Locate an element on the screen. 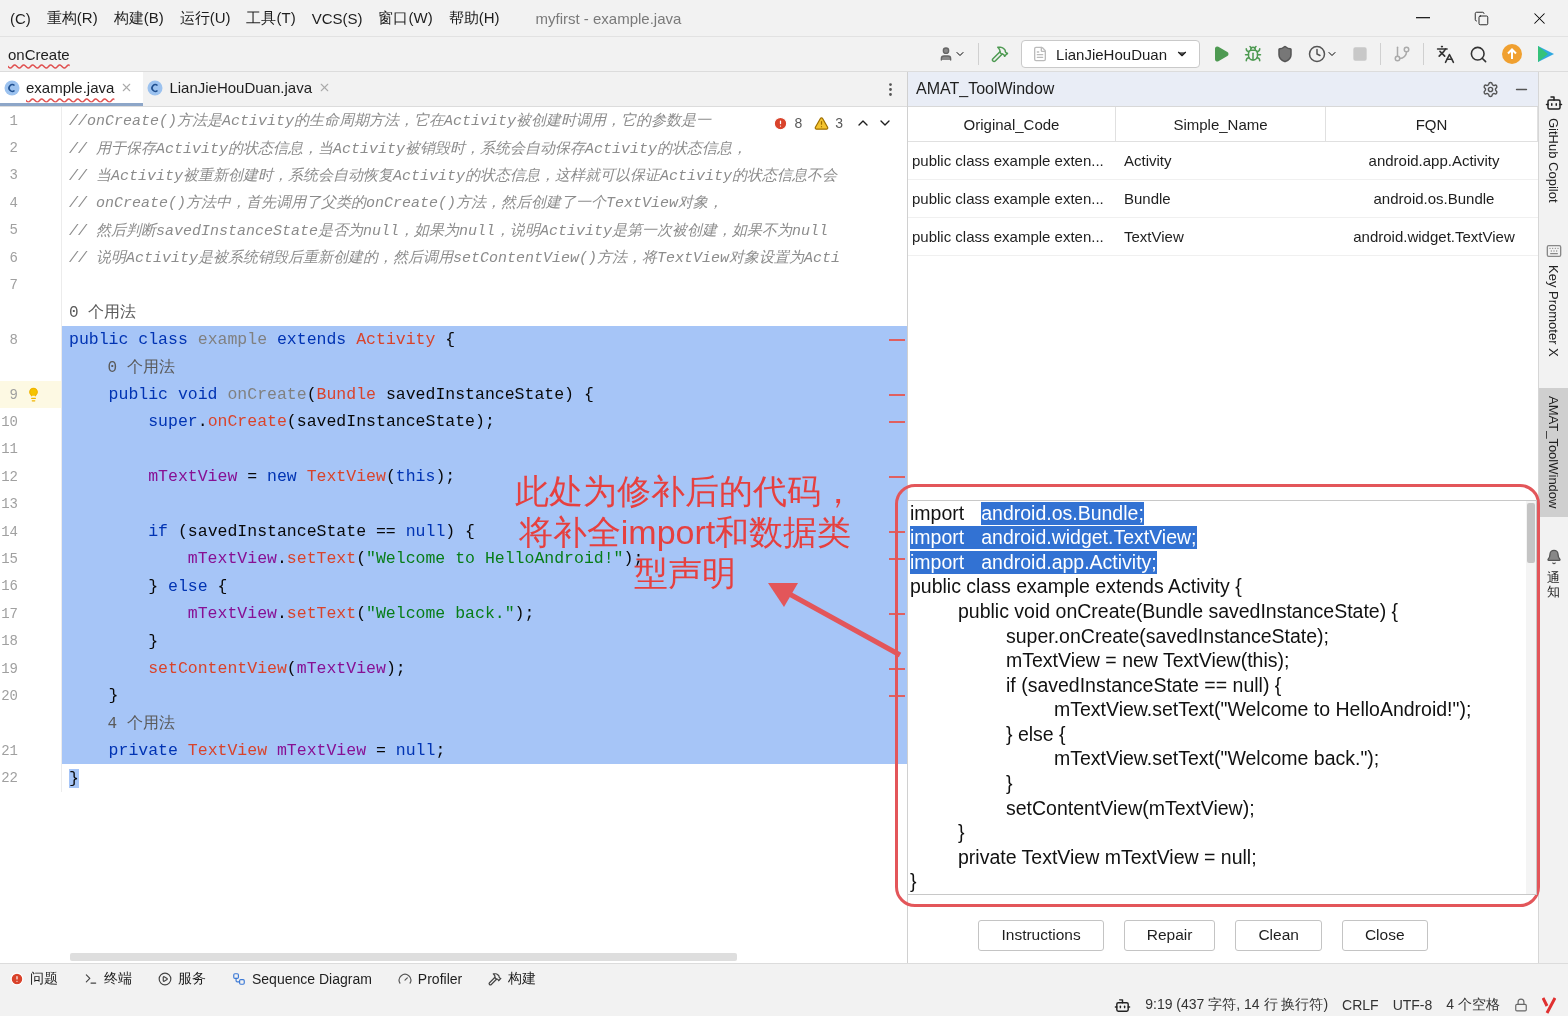 This screenshot has height=1016, width=1568. line-number: 10 is located at coordinates (9, 422).